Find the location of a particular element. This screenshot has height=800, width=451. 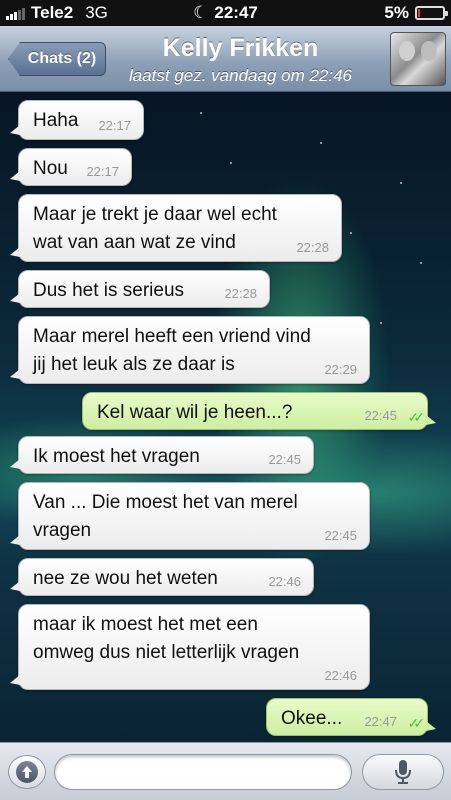

back-button-label: Chats (2) is located at coordinates (62, 58).